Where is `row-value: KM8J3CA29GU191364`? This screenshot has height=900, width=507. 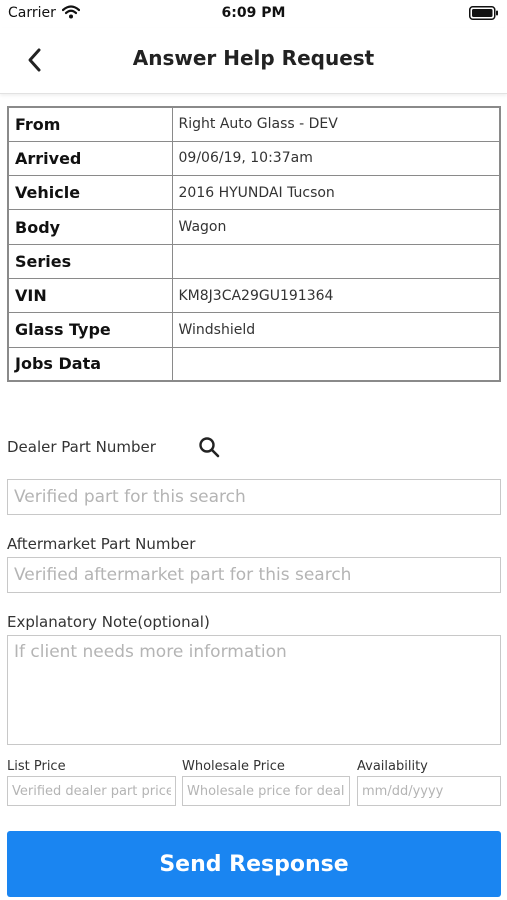 row-value: KM8J3CA29GU191364 is located at coordinates (336, 295).